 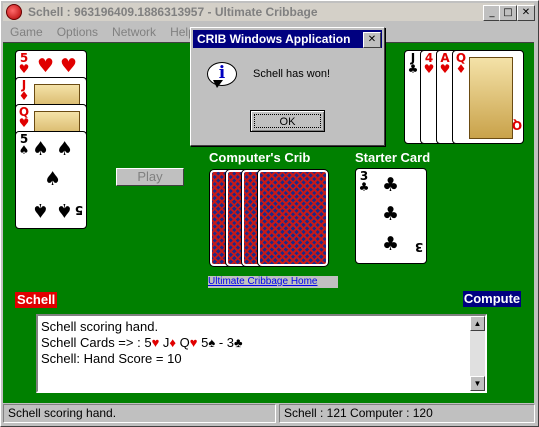 What do you see at coordinates (274, 39) in the screenshot?
I see `dialog-title: CRIB Windows Application` at bounding box center [274, 39].